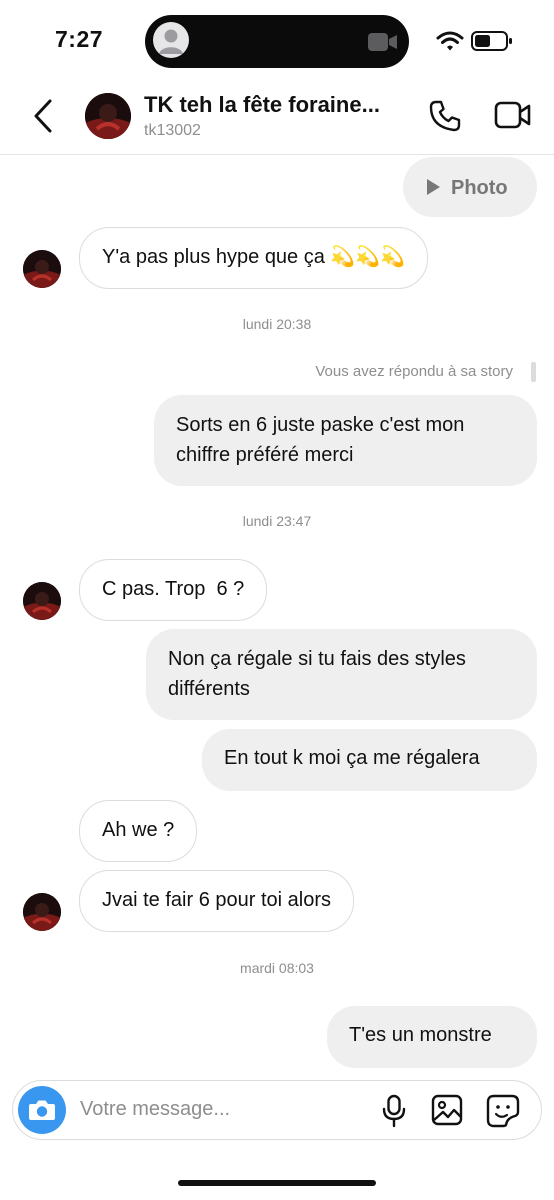 The image size is (554, 1200). What do you see at coordinates (503, 1111) in the screenshot?
I see `sticker-icon` at bounding box center [503, 1111].